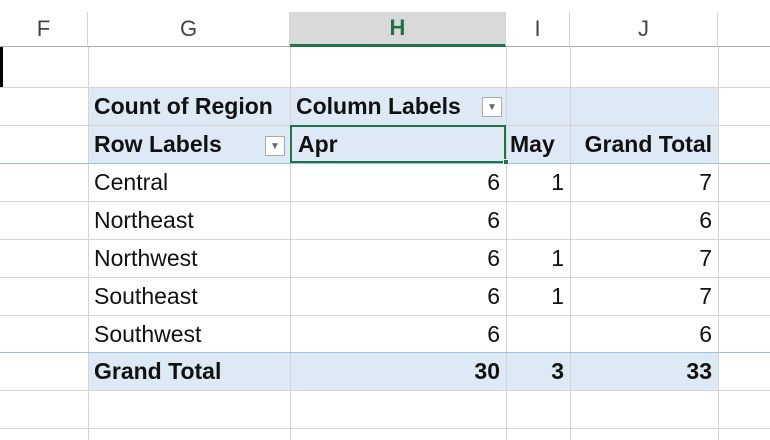  I want to click on column-header-k, so click(744, 29).